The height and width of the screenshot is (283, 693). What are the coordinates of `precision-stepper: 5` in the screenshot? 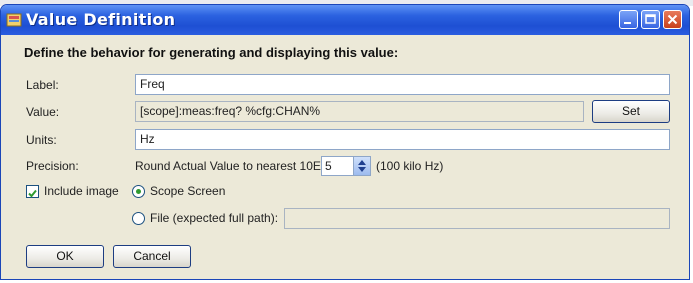 It's located at (346, 166).